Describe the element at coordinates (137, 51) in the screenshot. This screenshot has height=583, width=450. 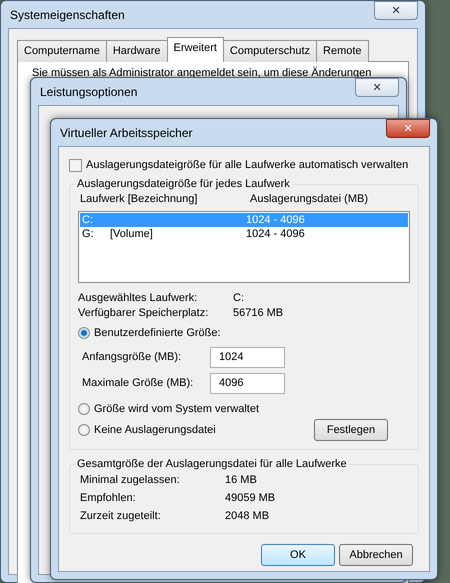
I see `tab: Hardware` at that location.